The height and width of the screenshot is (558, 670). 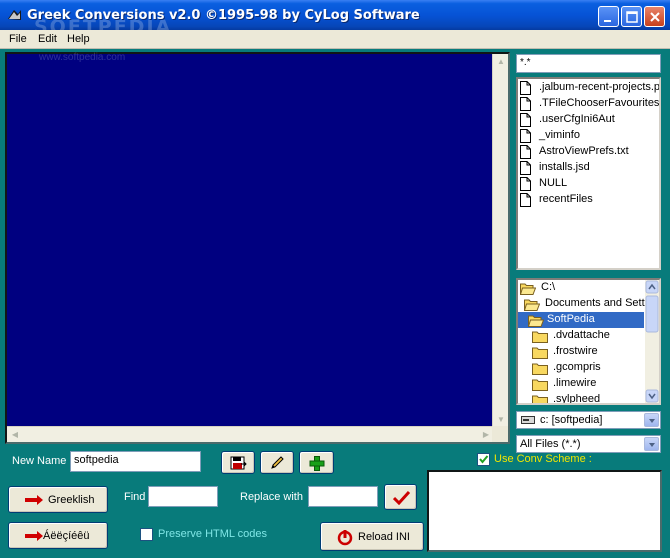 What do you see at coordinates (581, 320) in the screenshot?
I see `directory-item-selected: SoftPedia` at bounding box center [581, 320].